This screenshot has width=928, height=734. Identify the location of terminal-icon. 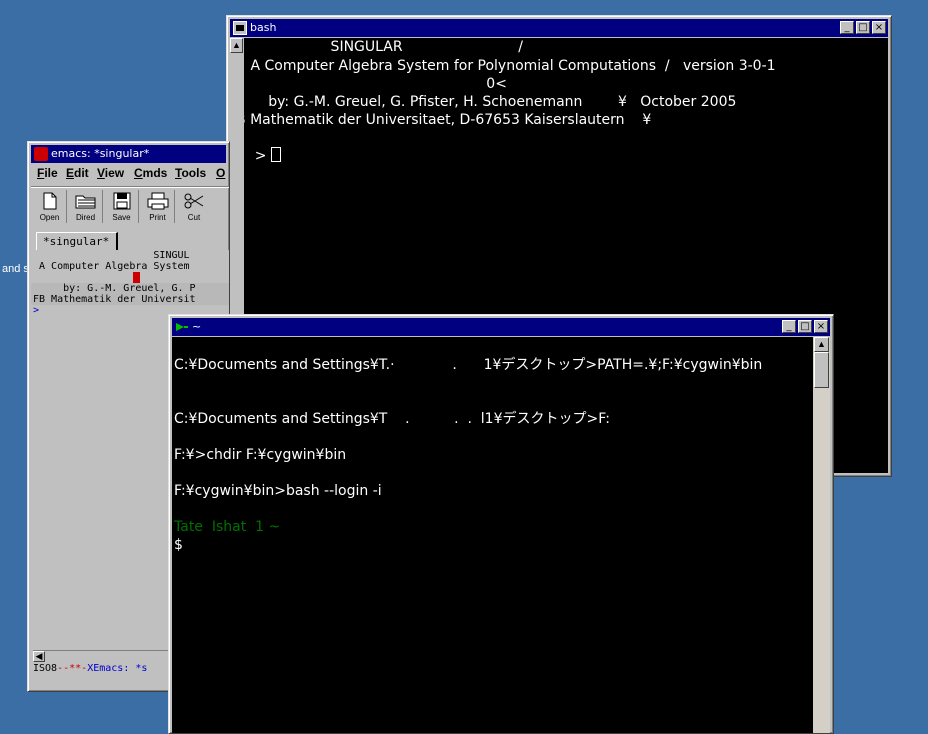
(240, 28).